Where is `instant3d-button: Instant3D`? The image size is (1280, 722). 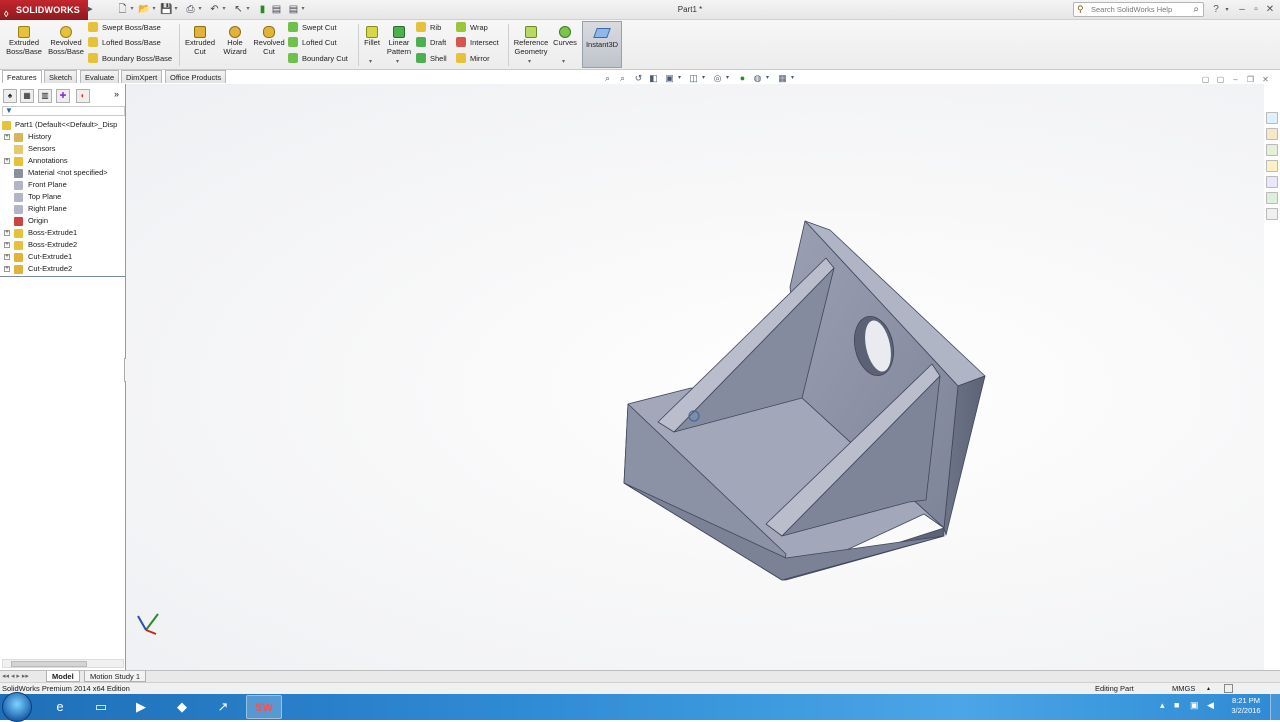 instant3d-button: Instant3D is located at coordinates (602, 44).